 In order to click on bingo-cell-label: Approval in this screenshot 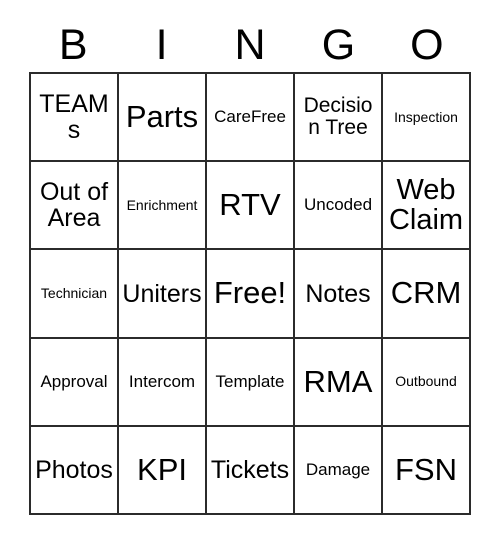, I will do `click(74, 381)`.